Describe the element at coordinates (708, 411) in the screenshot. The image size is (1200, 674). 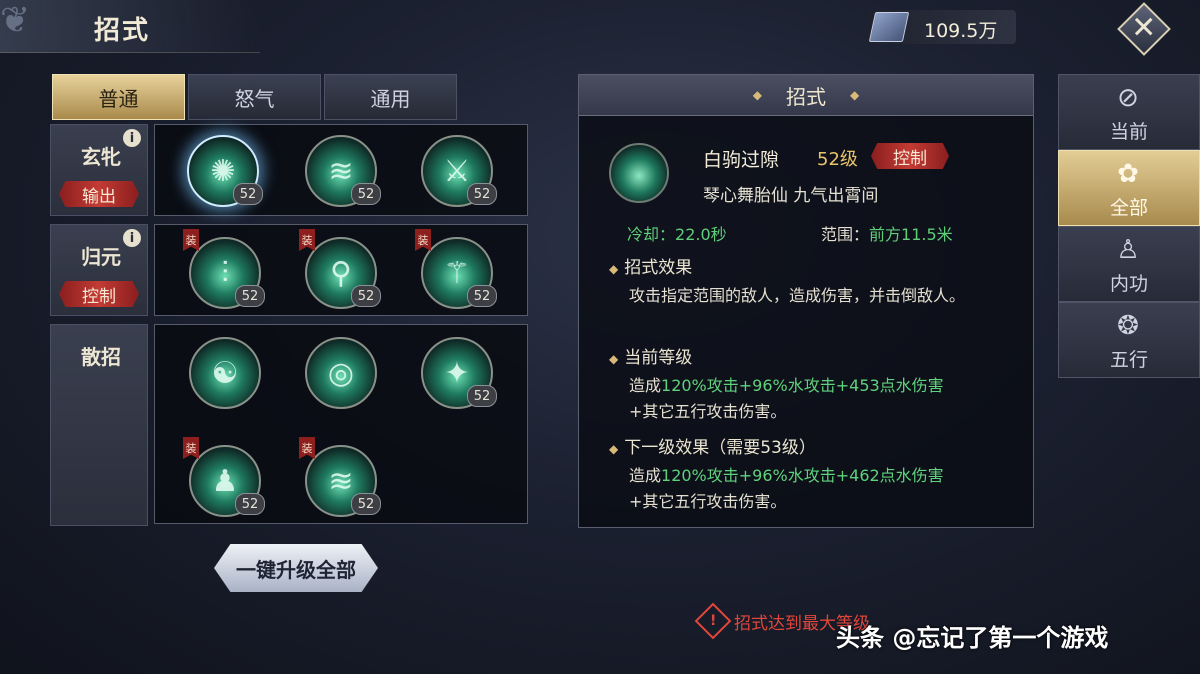
I see `current-post: +其它五行攻击伤害。` at that location.